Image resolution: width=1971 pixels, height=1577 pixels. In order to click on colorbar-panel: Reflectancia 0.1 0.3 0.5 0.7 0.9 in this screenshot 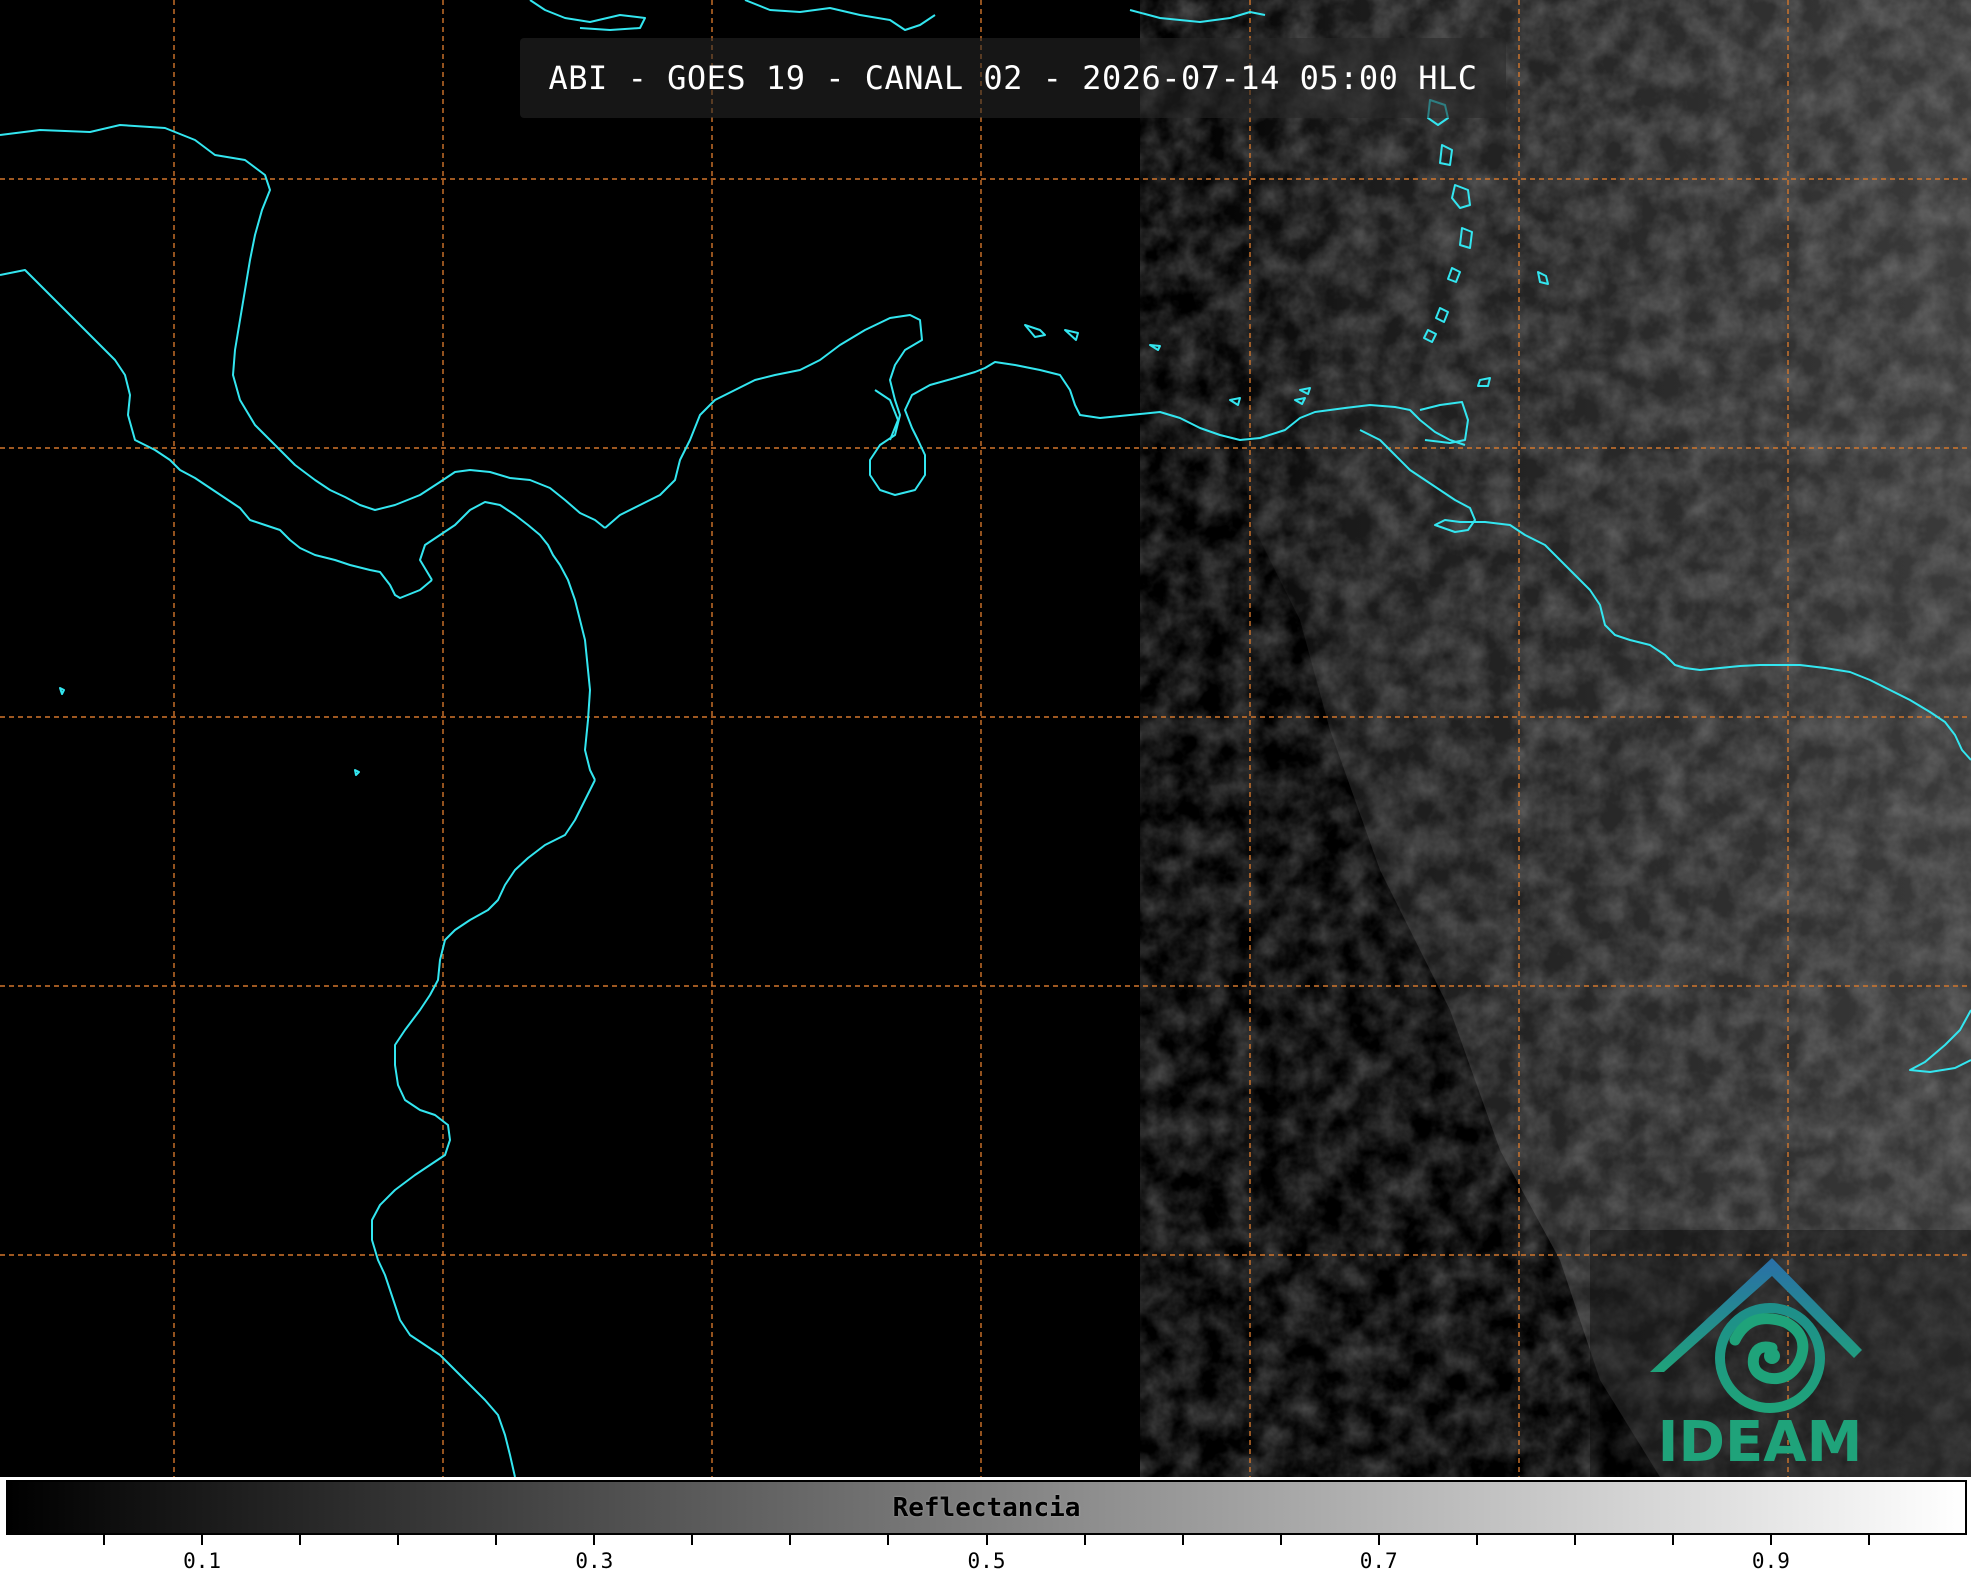, I will do `click(985, 1527)`.